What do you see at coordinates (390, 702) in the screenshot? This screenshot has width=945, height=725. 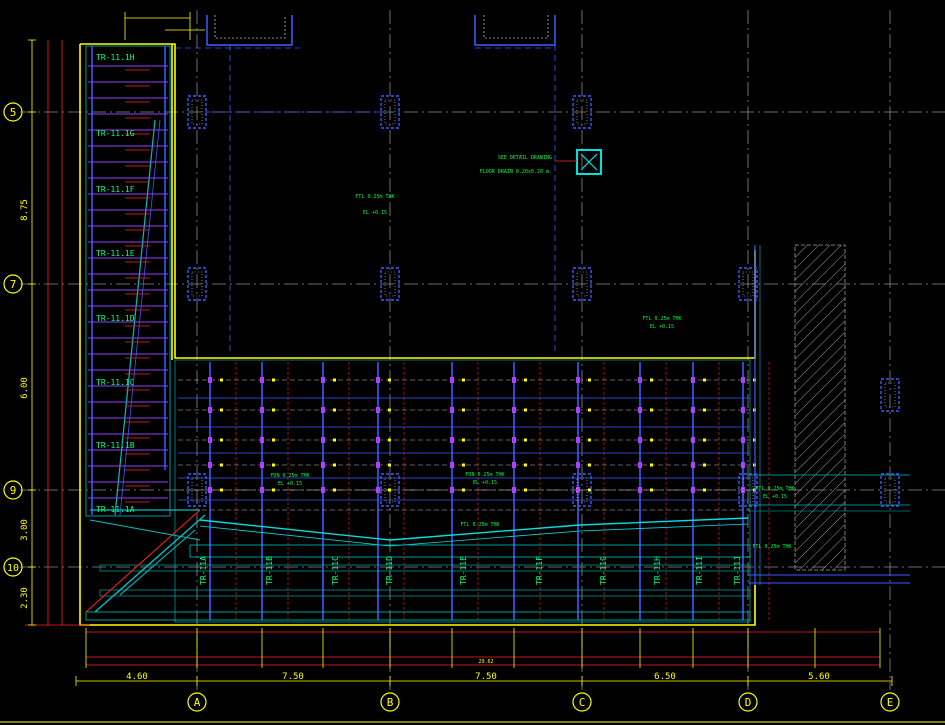 I see `grid-bubble-col-B: B` at bounding box center [390, 702].